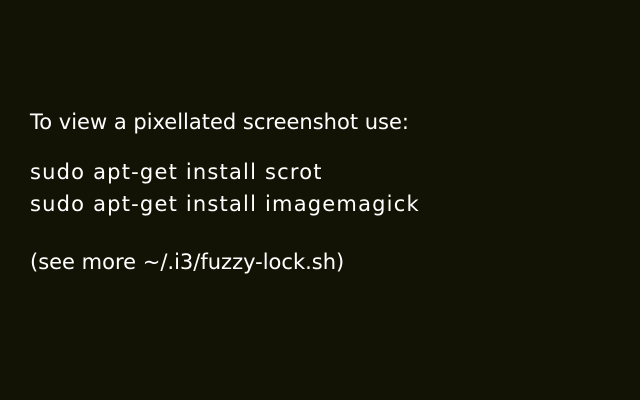 This screenshot has height=400, width=640. I want to click on see-more-note: (see more ~/.i3/fuzzy-lock.sh), so click(187, 262).